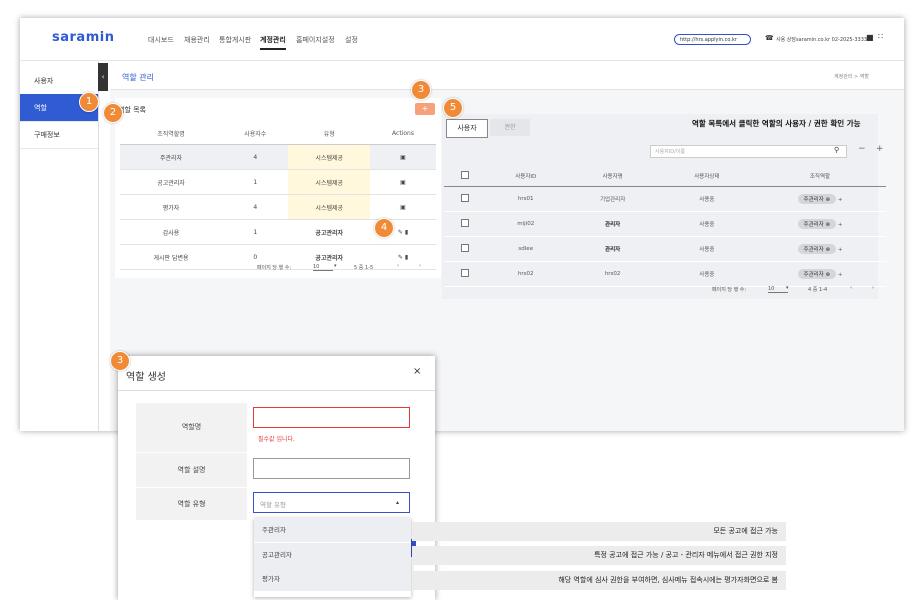 The image size is (924, 600). I want to click on sidebar-collapse-button: ‹, so click(103, 77).